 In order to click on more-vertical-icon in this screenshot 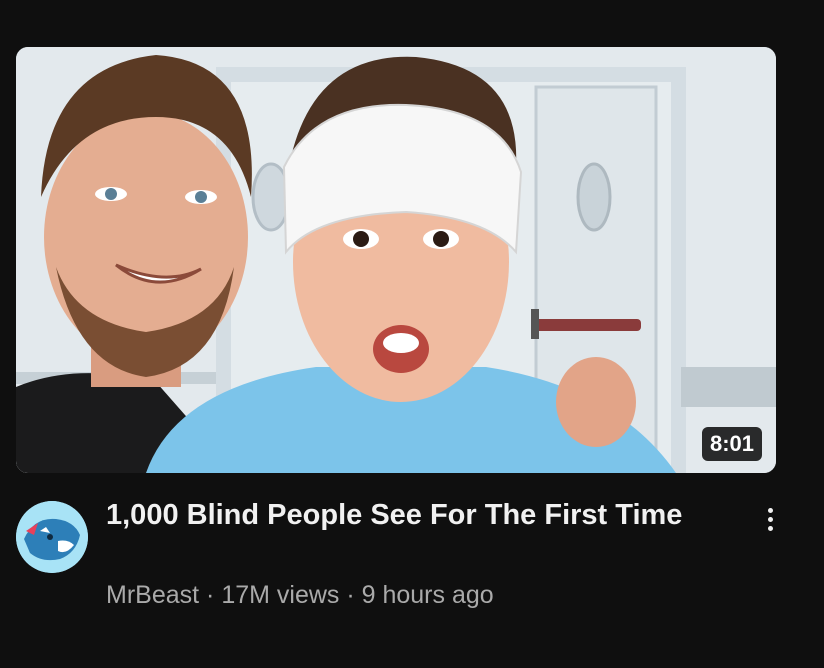, I will do `click(770, 519)`.